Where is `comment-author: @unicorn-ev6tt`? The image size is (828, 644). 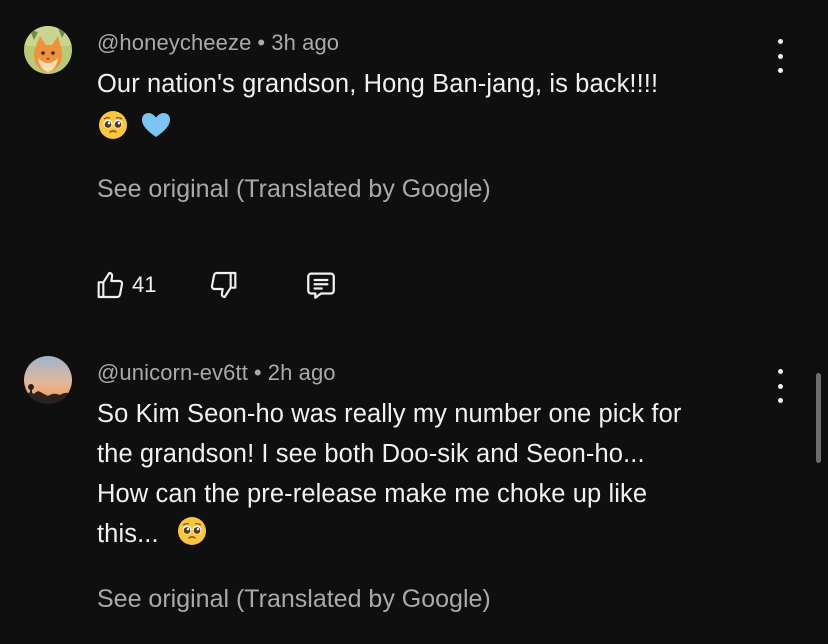 comment-author: @unicorn-ev6tt is located at coordinates (172, 372).